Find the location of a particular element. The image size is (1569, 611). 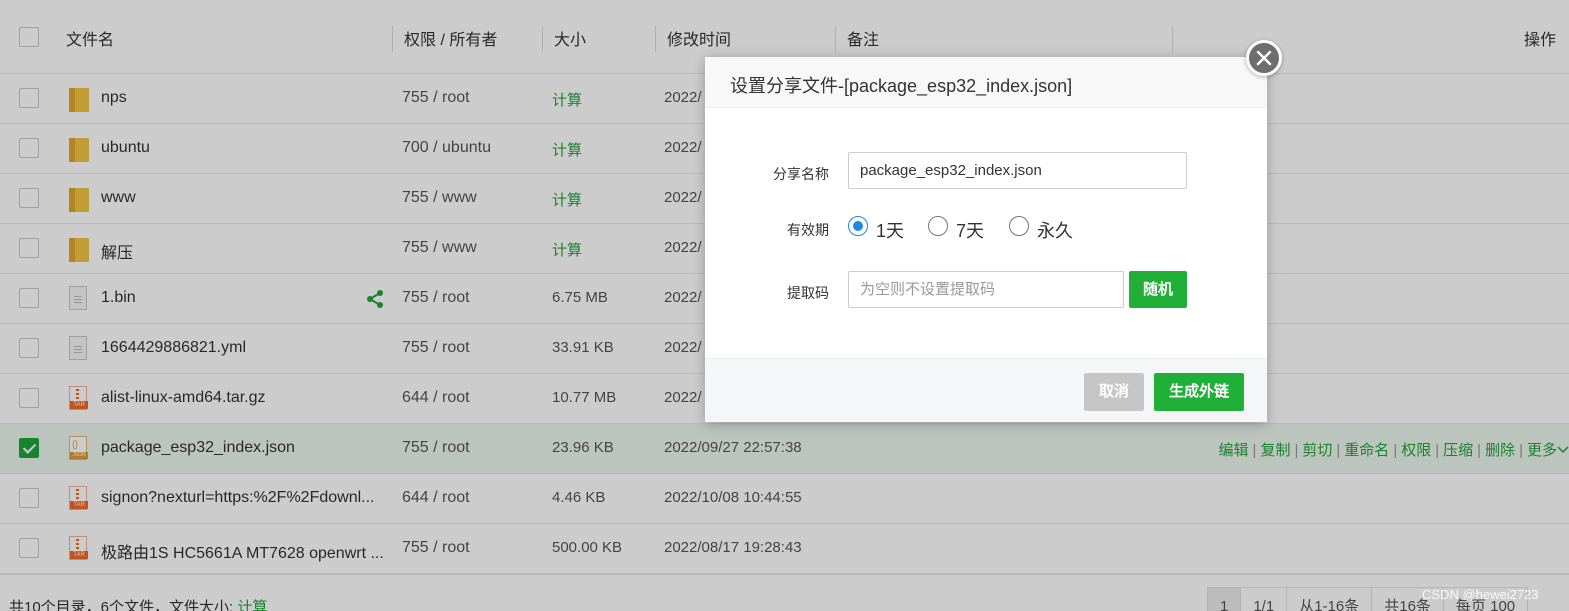

dialog-header: 设置分享文件-[package_esp32_index.json] is located at coordinates (986, 82).